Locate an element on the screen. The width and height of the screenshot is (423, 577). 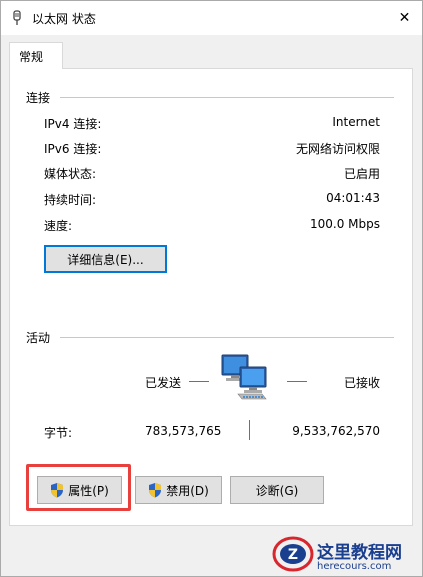
title-bar: 以太网 状态 ✕ is located at coordinates (211, 18).